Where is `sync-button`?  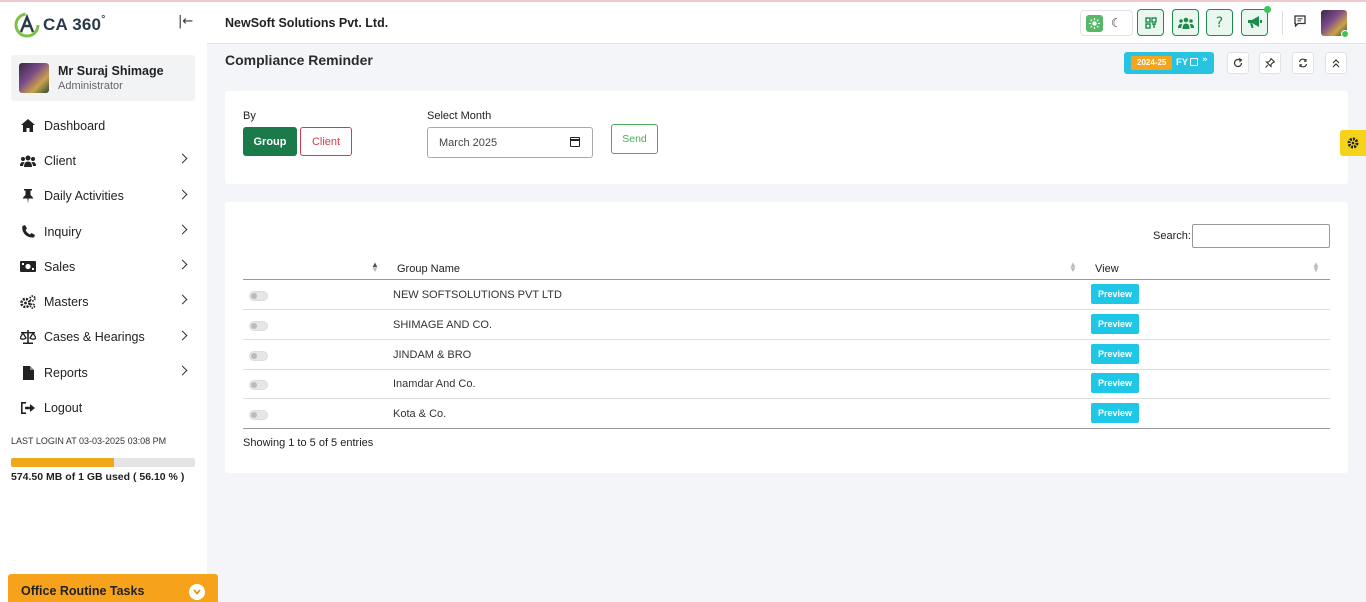
sync-button is located at coordinates (1303, 63).